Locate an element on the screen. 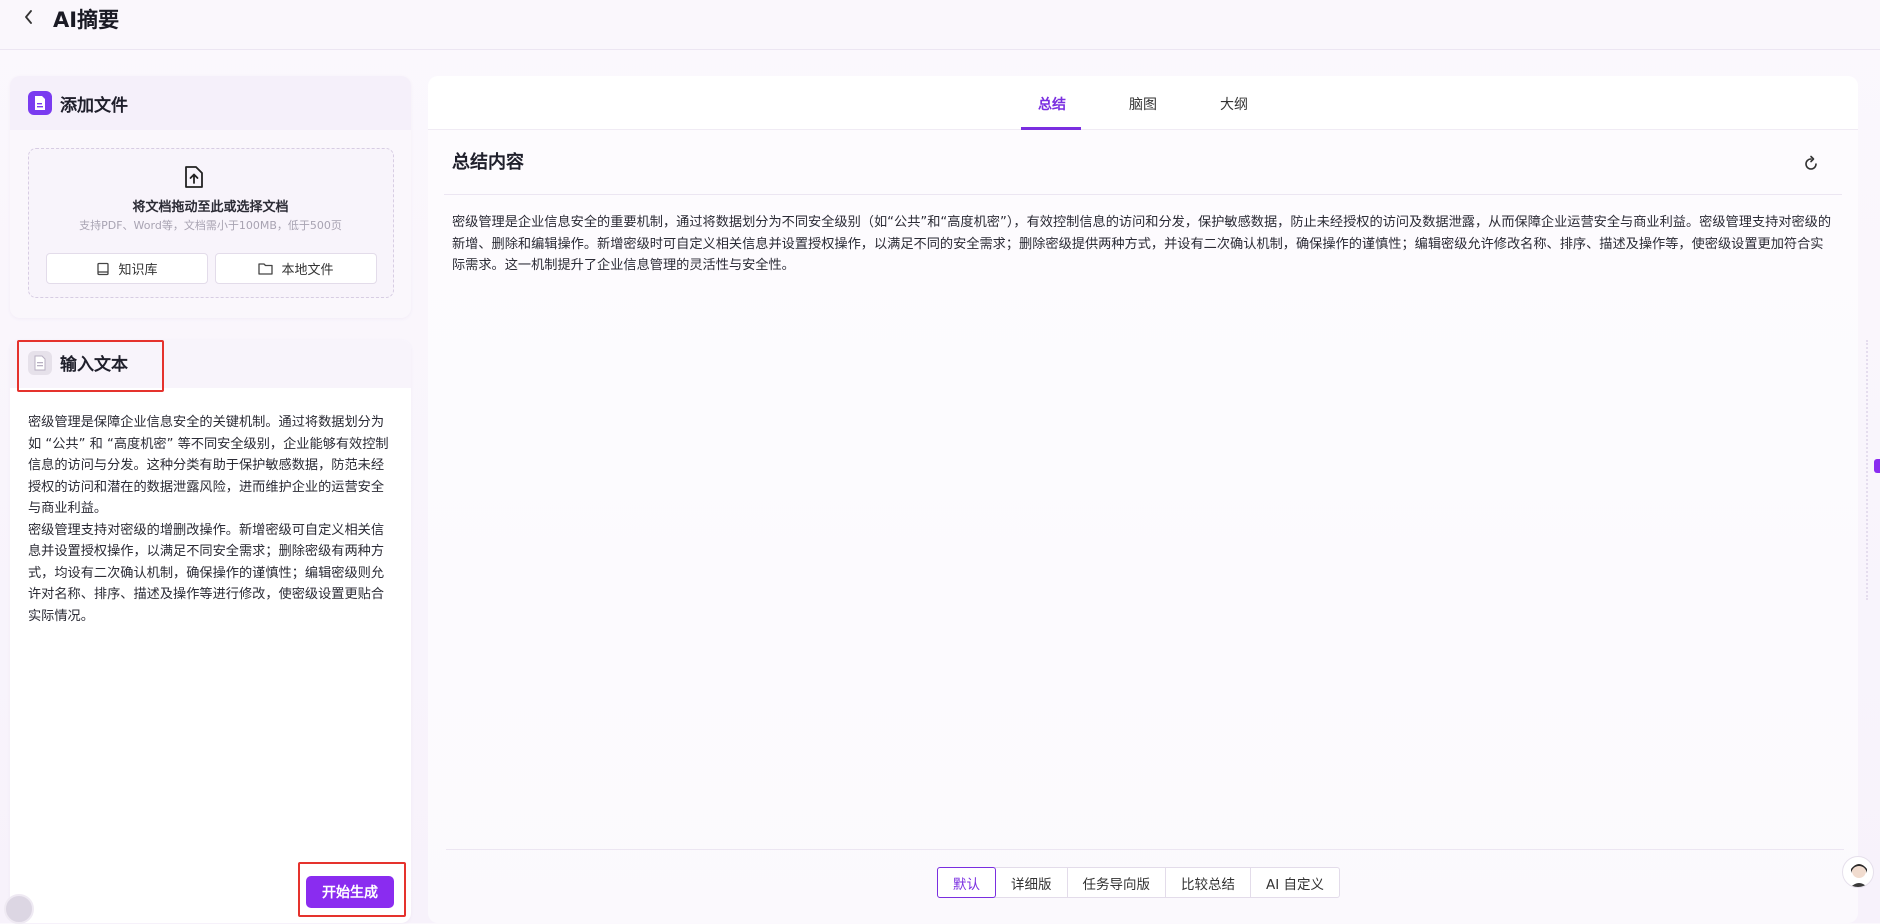 This screenshot has width=1880, height=924. add-file-header: 添加文件 is located at coordinates (210, 103).